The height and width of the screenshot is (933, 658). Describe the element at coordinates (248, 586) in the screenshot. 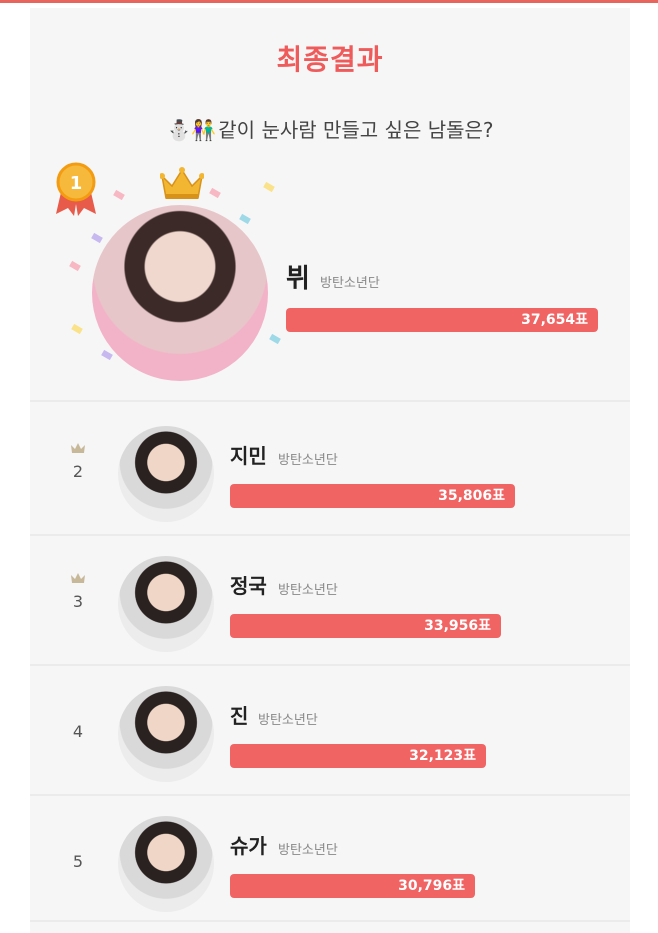

I see `member-name: 정국` at that location.